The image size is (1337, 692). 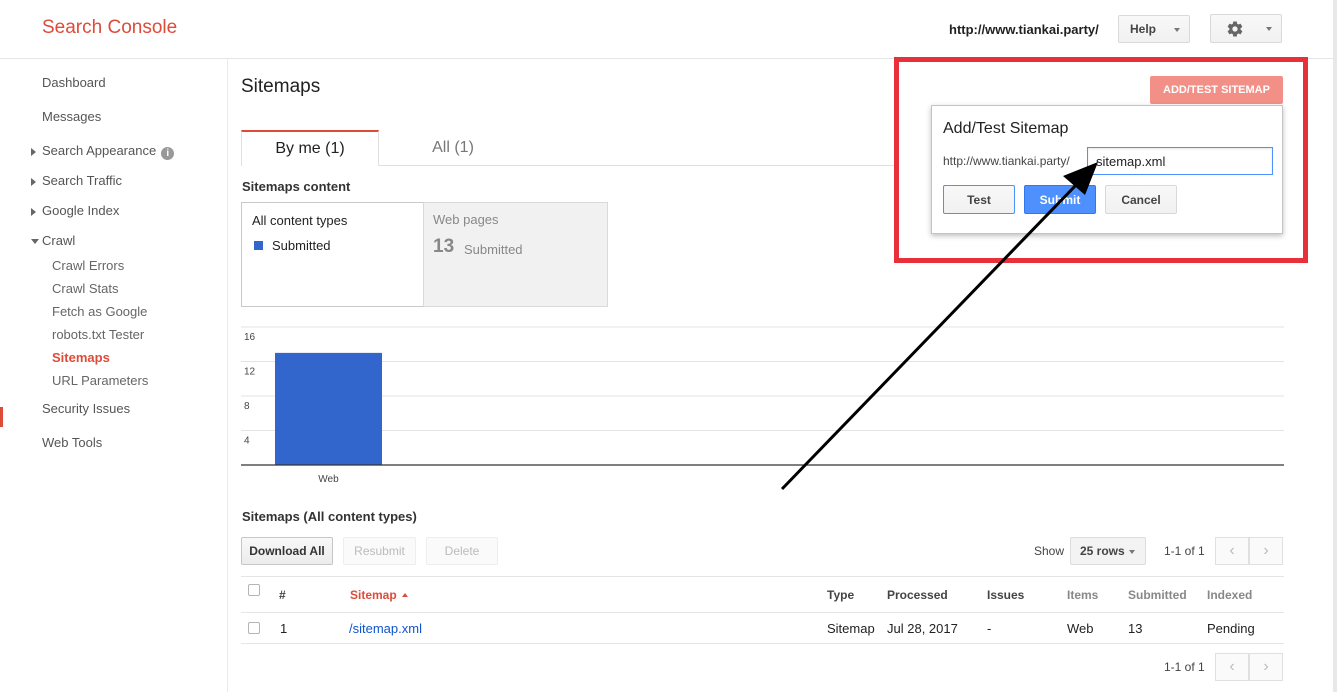 I want to click on sitemap-path-input, so click(x=1180, y=161).